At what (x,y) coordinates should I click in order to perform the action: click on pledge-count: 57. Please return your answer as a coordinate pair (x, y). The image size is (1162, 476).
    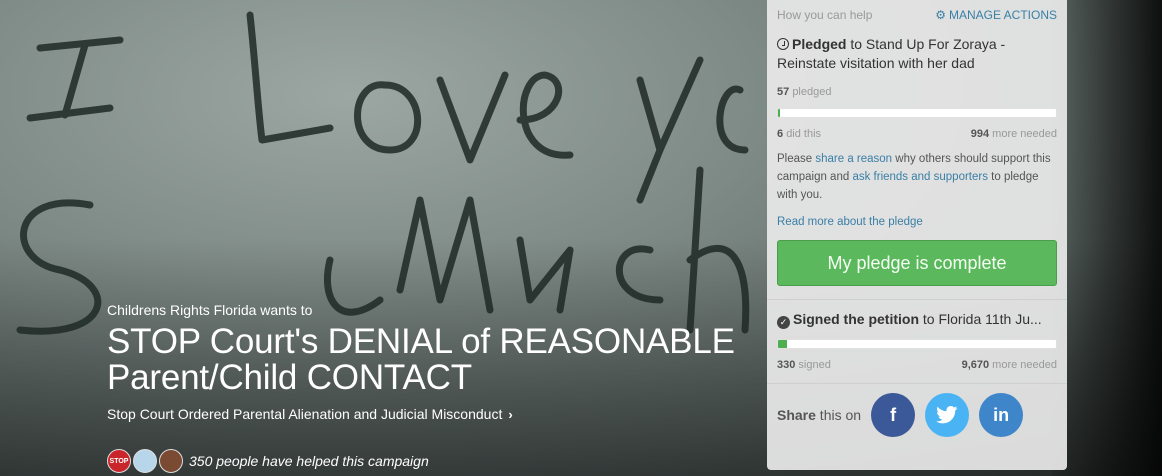
    Looking at the image, I should click on (783, 92).